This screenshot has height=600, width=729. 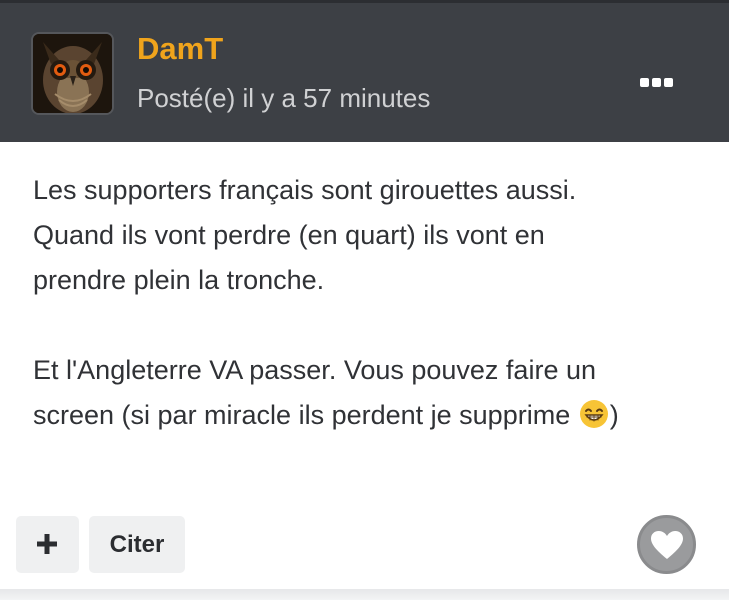 What do you see at coordinates (284, 98) in the screenshot?
I see `post-timestamp: Posté(e) il y a 57 minutes` at bounding box center [284, 98].